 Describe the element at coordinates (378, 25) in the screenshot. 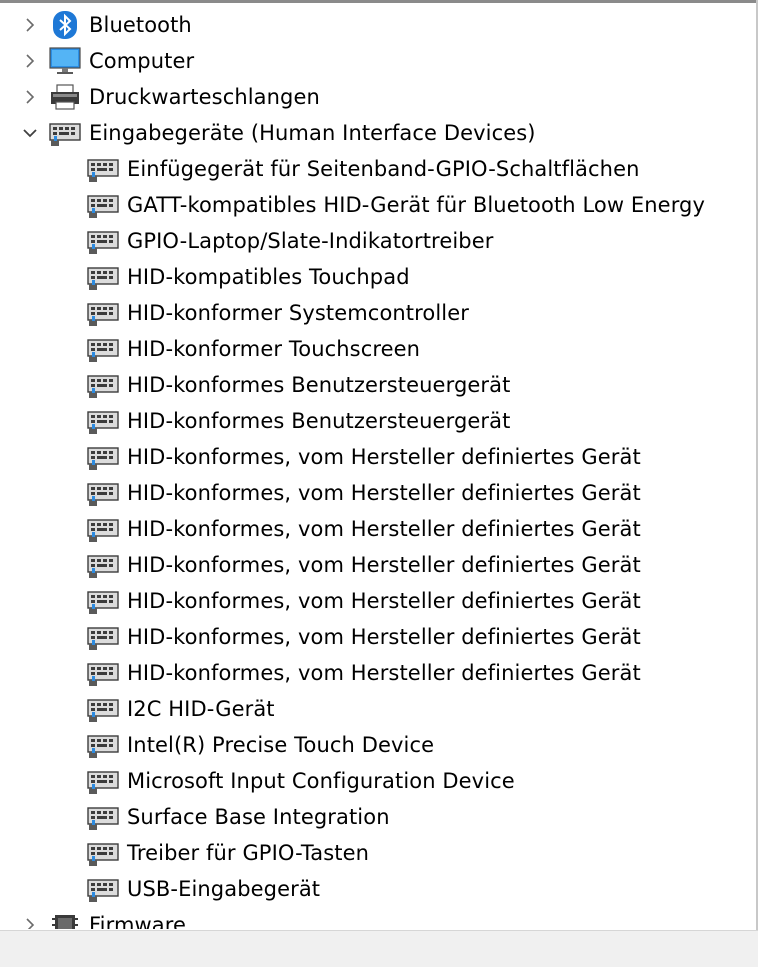

I see `tree-node-bluetooth: Bluetooth` at that location.